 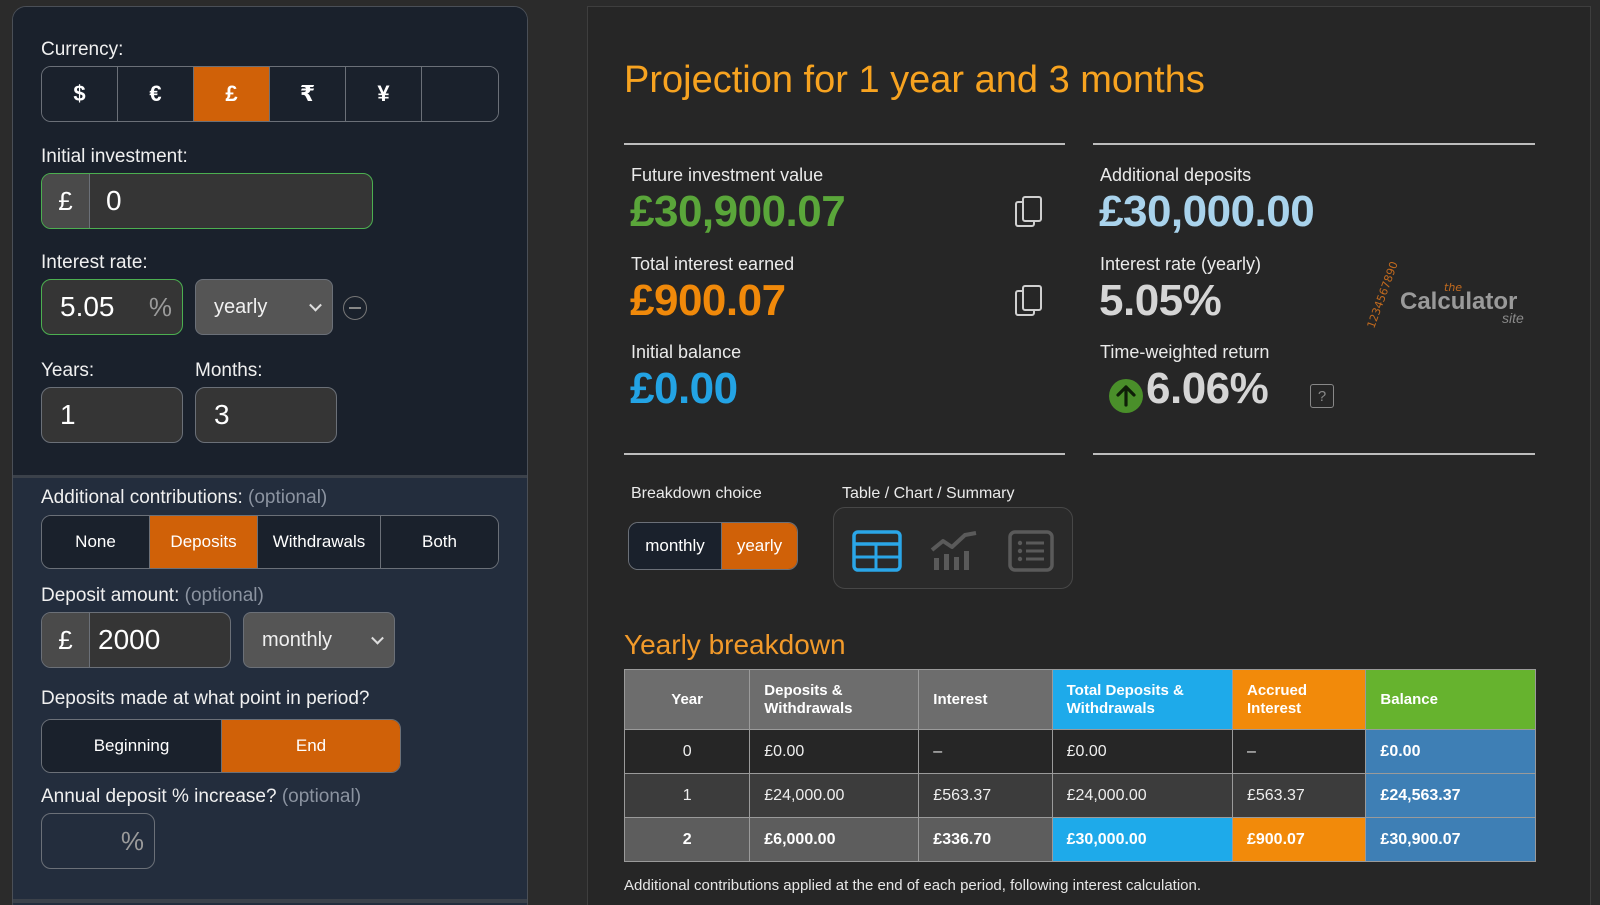 What do you see at coordinates (114, 200) in the screenshot?
I see `initial-investment-value: 0` at bounding box center [114, 200].